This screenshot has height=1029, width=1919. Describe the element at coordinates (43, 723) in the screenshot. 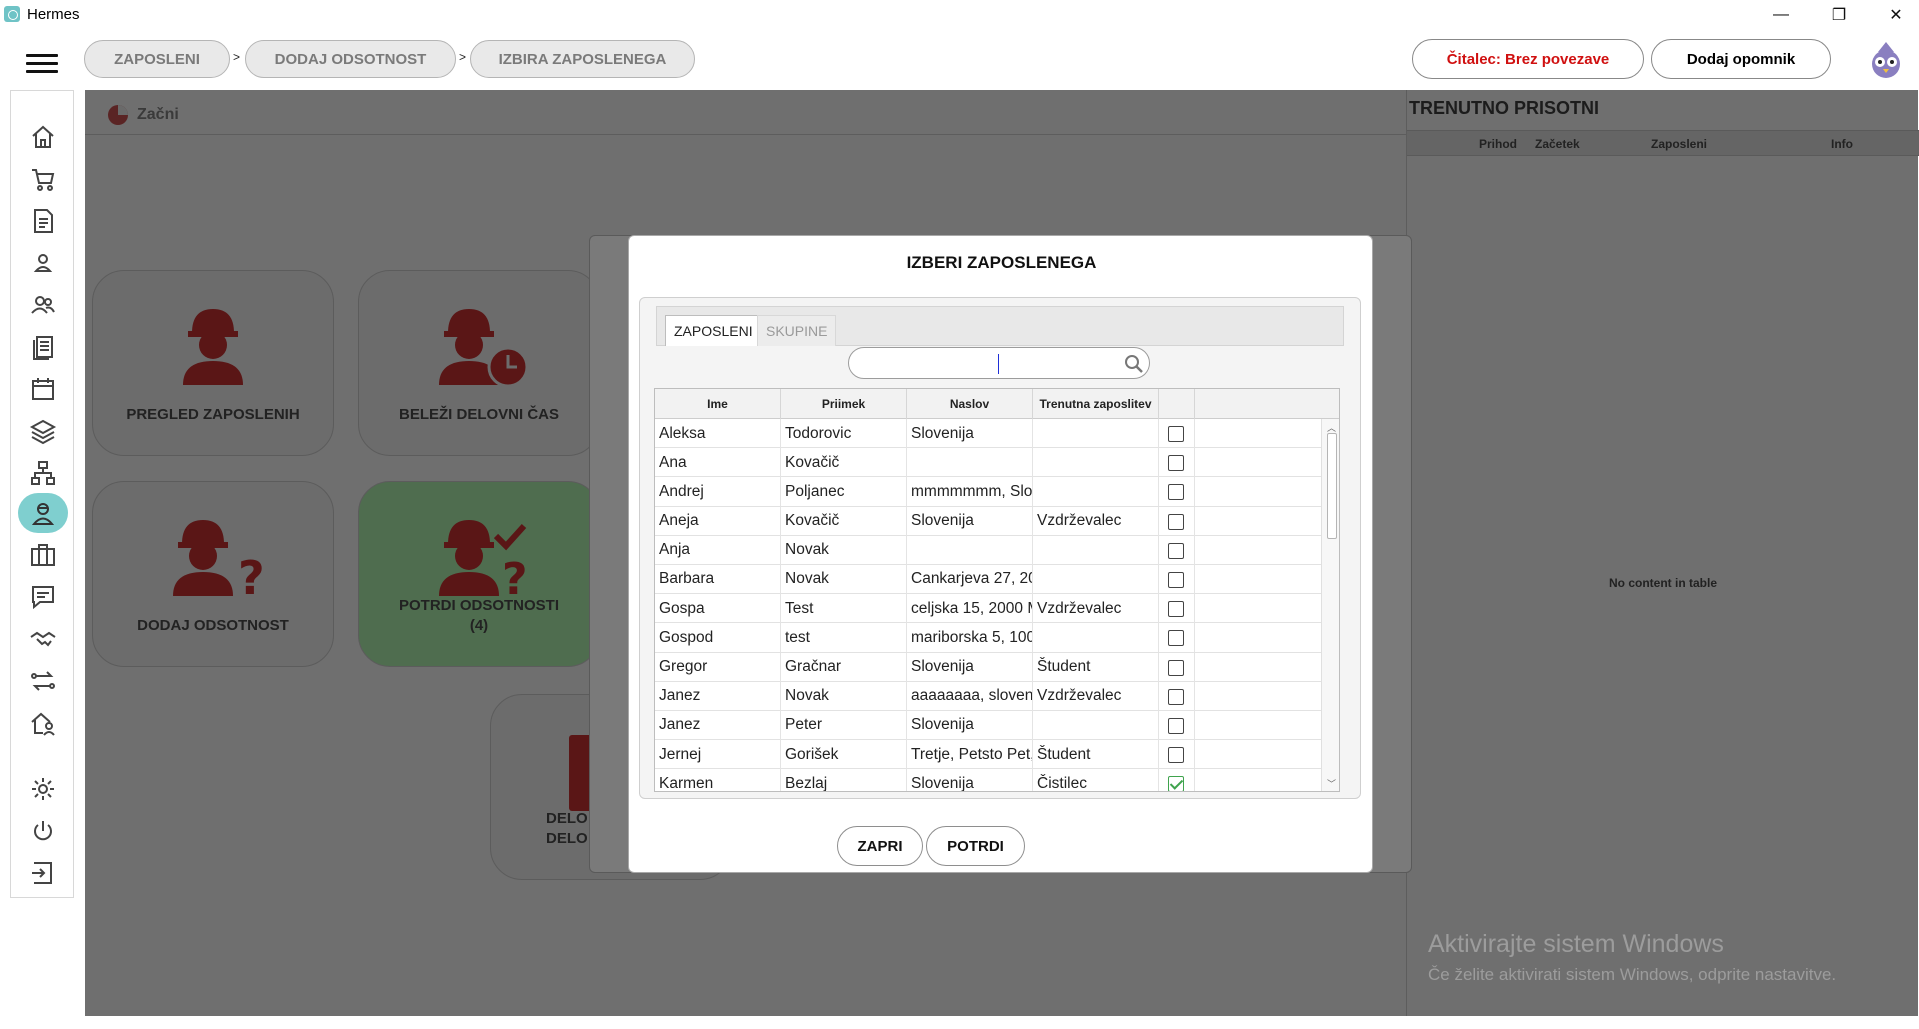

I see `house-user-icon` at that location.